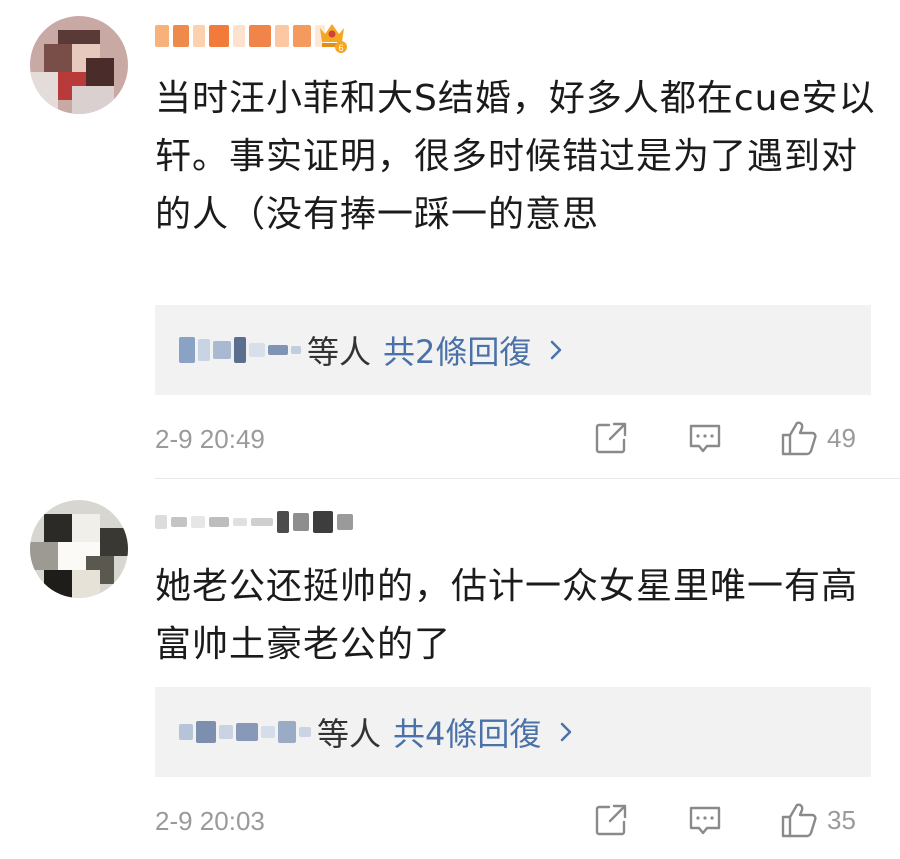 The image size is (900, 859). I want to click on like-button: 49, so click(825, 438).